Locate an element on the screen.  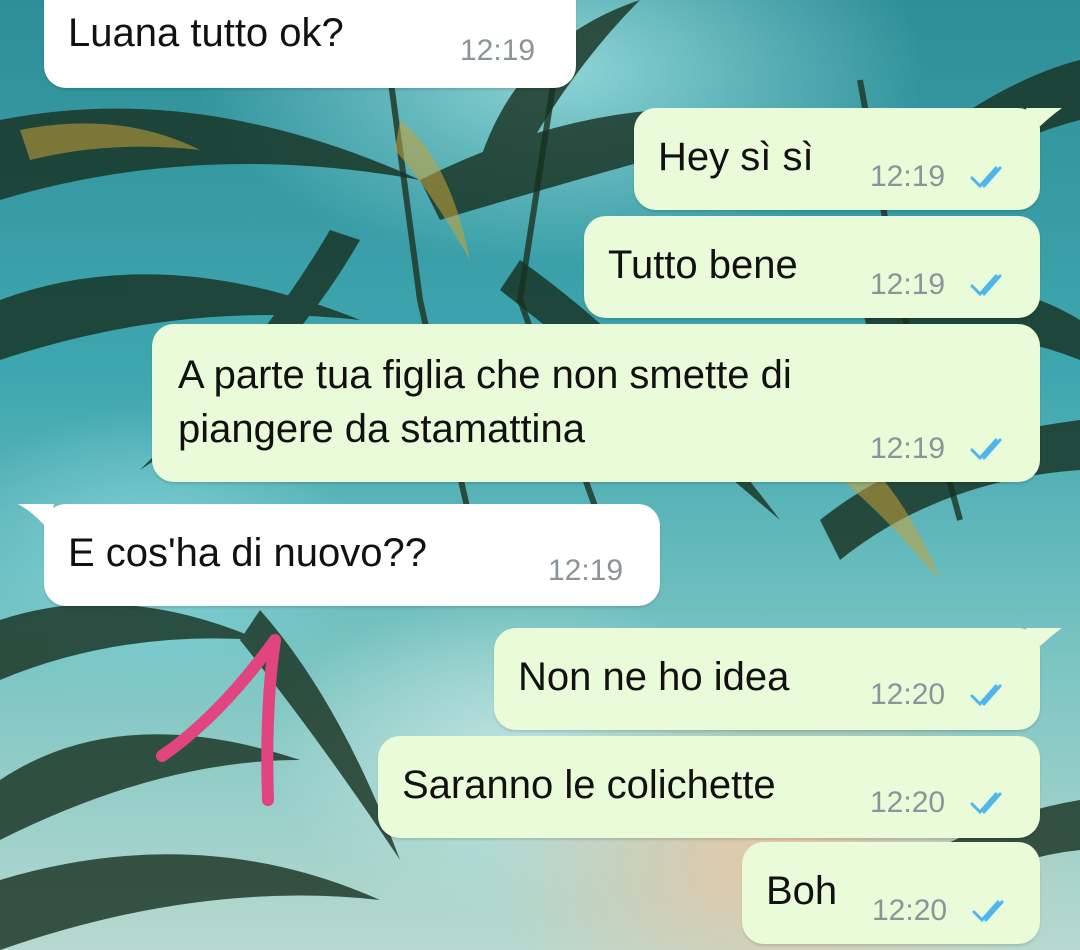
message-text: Tutto bene is located at coordinates (703, 265).